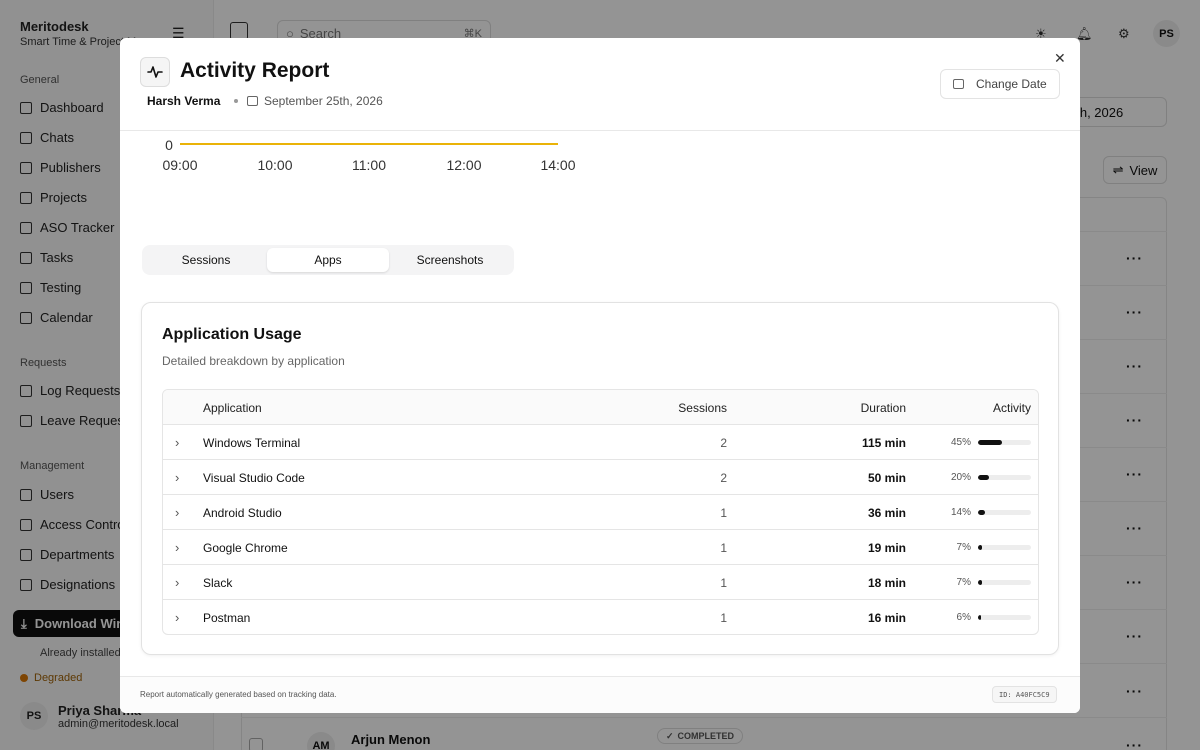  I want to click on app-name: Postman, so click(227, 617).